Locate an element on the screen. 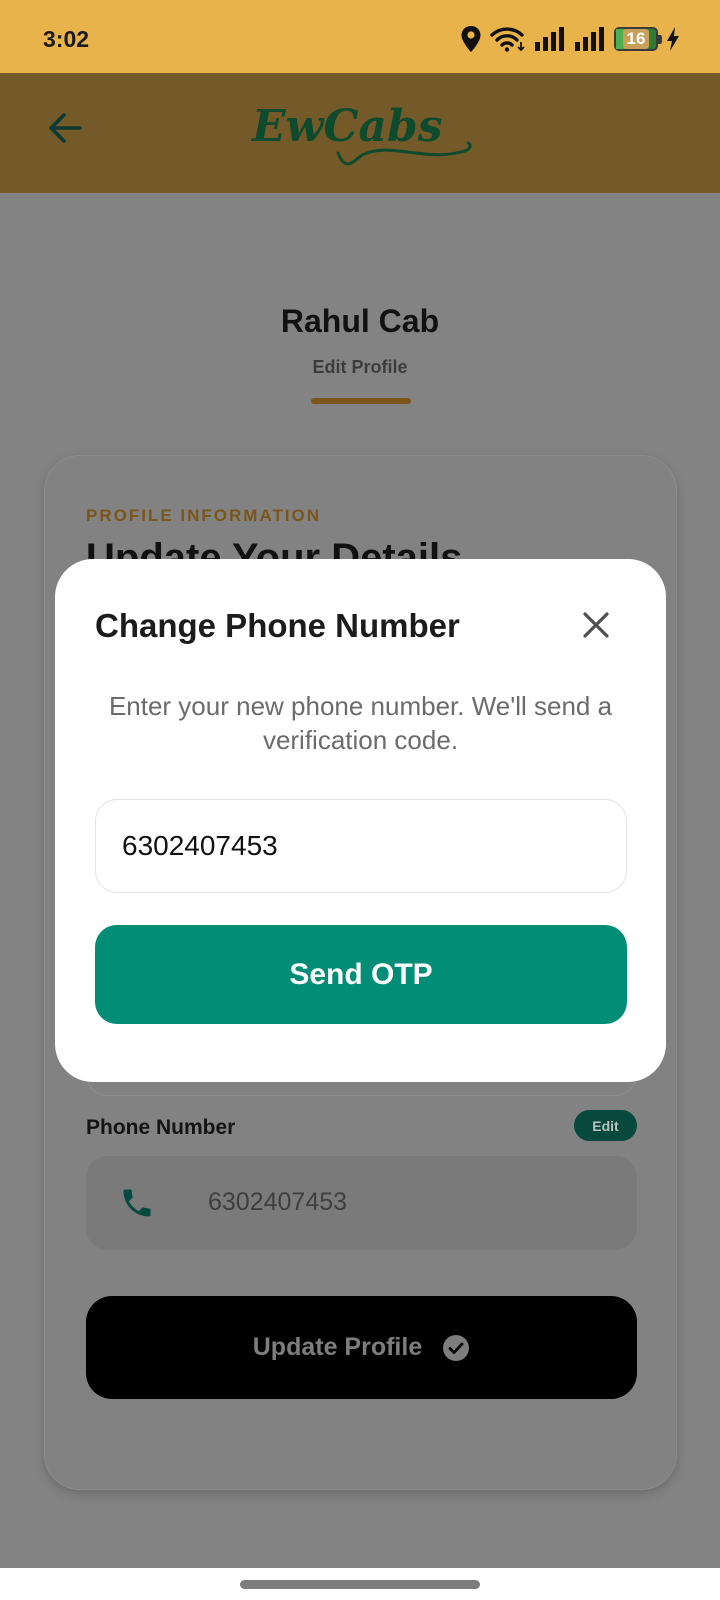 The image size is (720, 1600). system-nav-bar is located at coordinates (360, 1584).